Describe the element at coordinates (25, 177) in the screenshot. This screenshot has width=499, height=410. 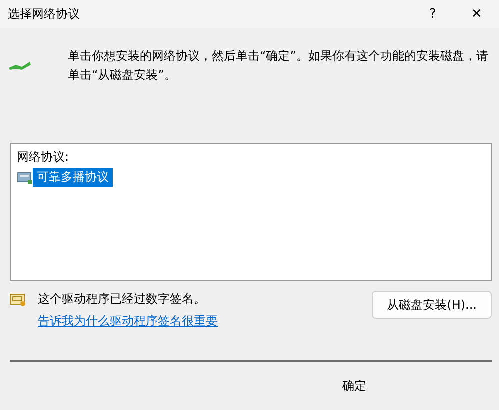
I see `protocol-icon` at that location.